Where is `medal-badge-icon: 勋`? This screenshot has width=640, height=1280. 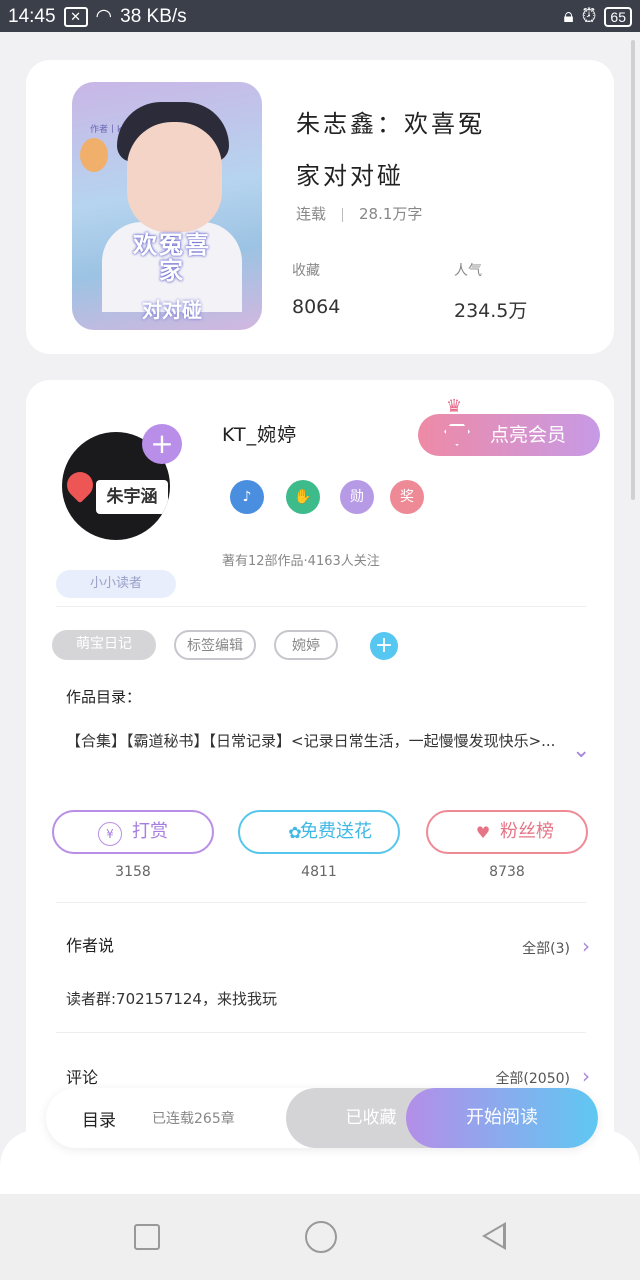
medal-badge-icon: 勋 is located at coordinates (357, 497).